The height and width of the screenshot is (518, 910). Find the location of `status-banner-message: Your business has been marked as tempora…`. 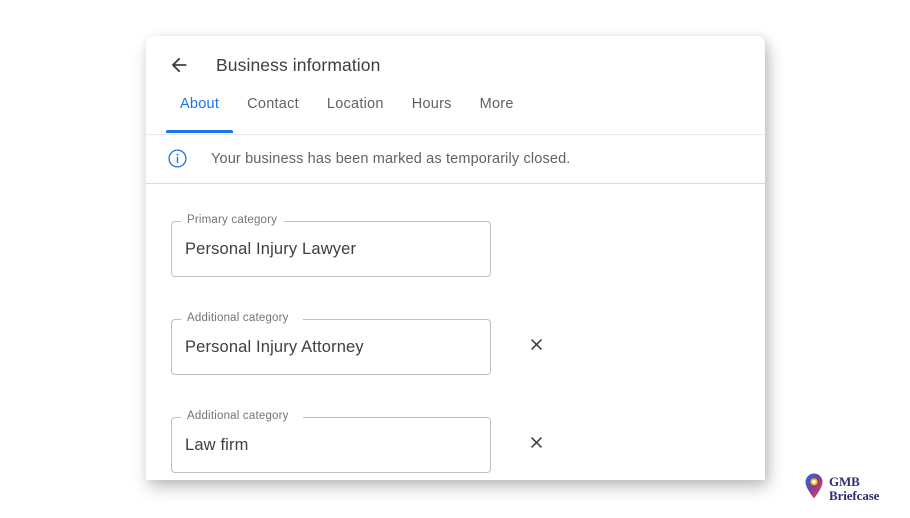

status-banner-message: Your business has been marked as tempora… is located at coordinates (391, 158).